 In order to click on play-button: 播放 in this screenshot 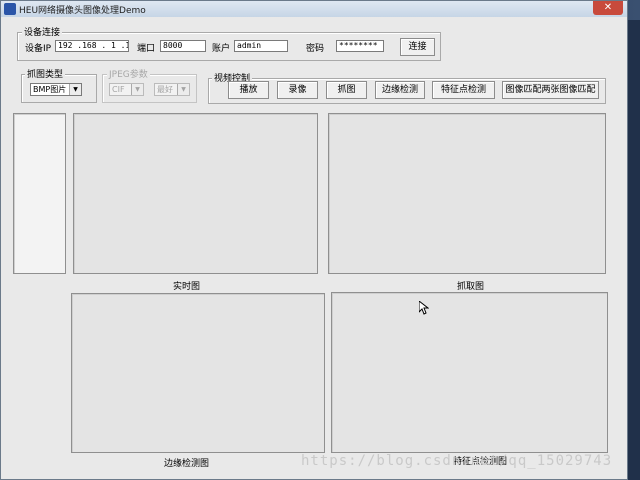, I will do `click(248, 90)`.